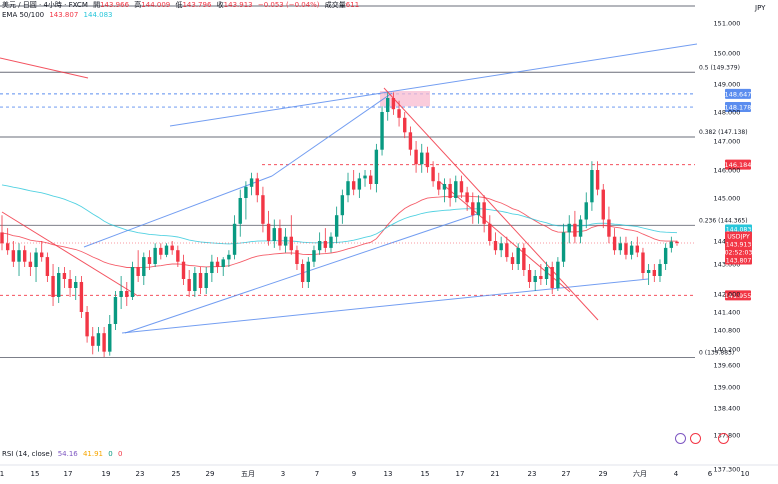 Image resolution: width=778 pixels, height=484 pixels. I want to click on time-tick-label: 27, so click(566, 474).